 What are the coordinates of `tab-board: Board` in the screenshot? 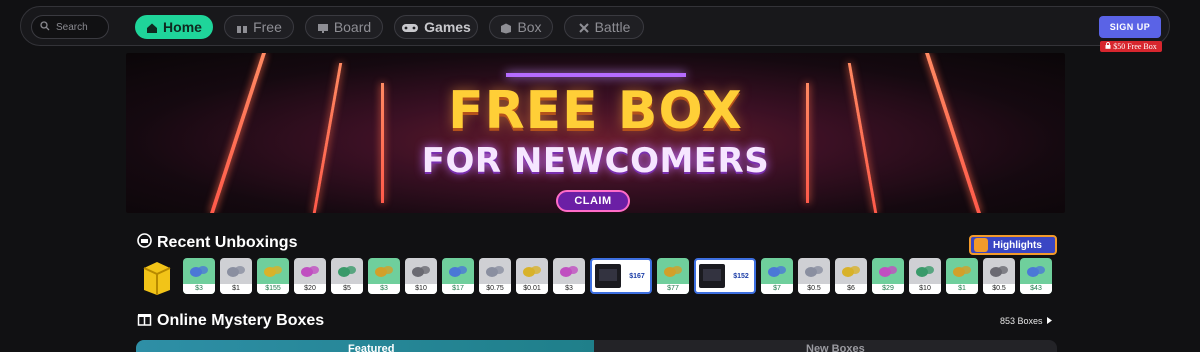 It's located at (344, 27).